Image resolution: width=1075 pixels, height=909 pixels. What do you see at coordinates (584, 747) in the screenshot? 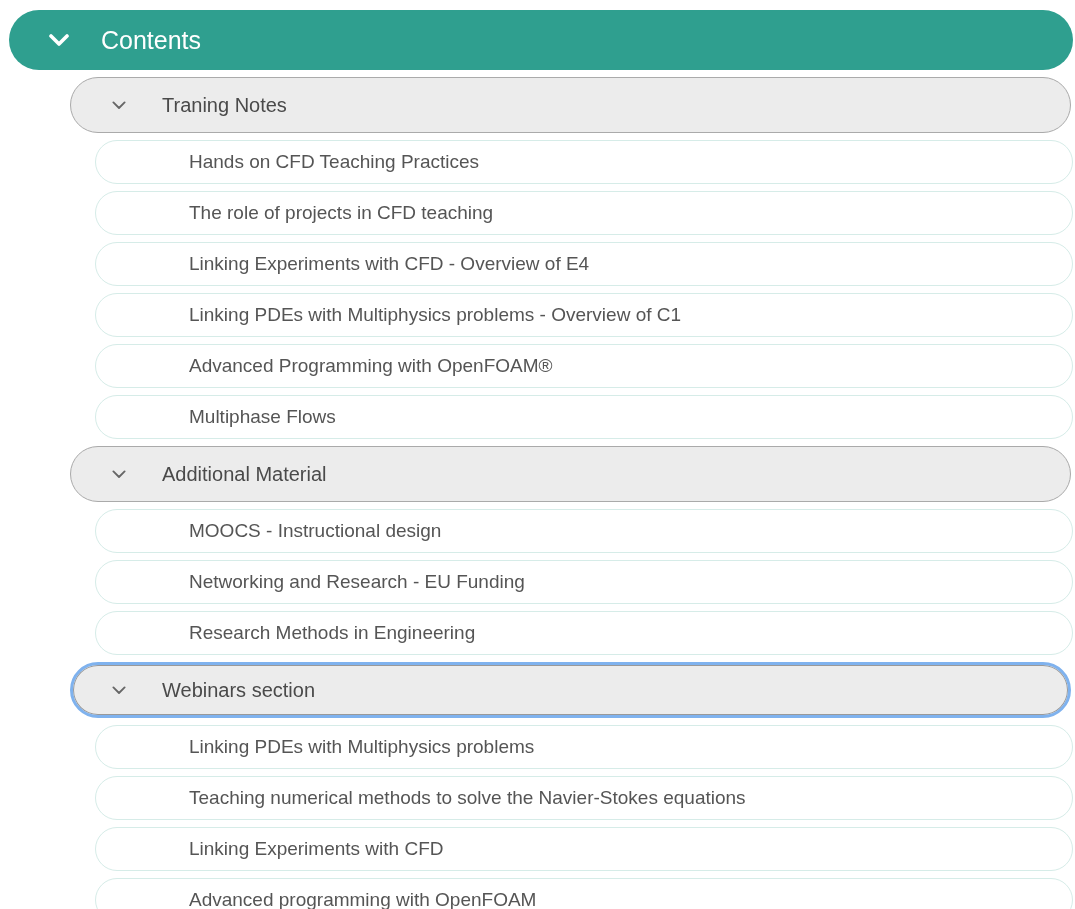
I see `lesson-link: Linking PDEs with Multiphysics problems` at bounding box center [584, 747].